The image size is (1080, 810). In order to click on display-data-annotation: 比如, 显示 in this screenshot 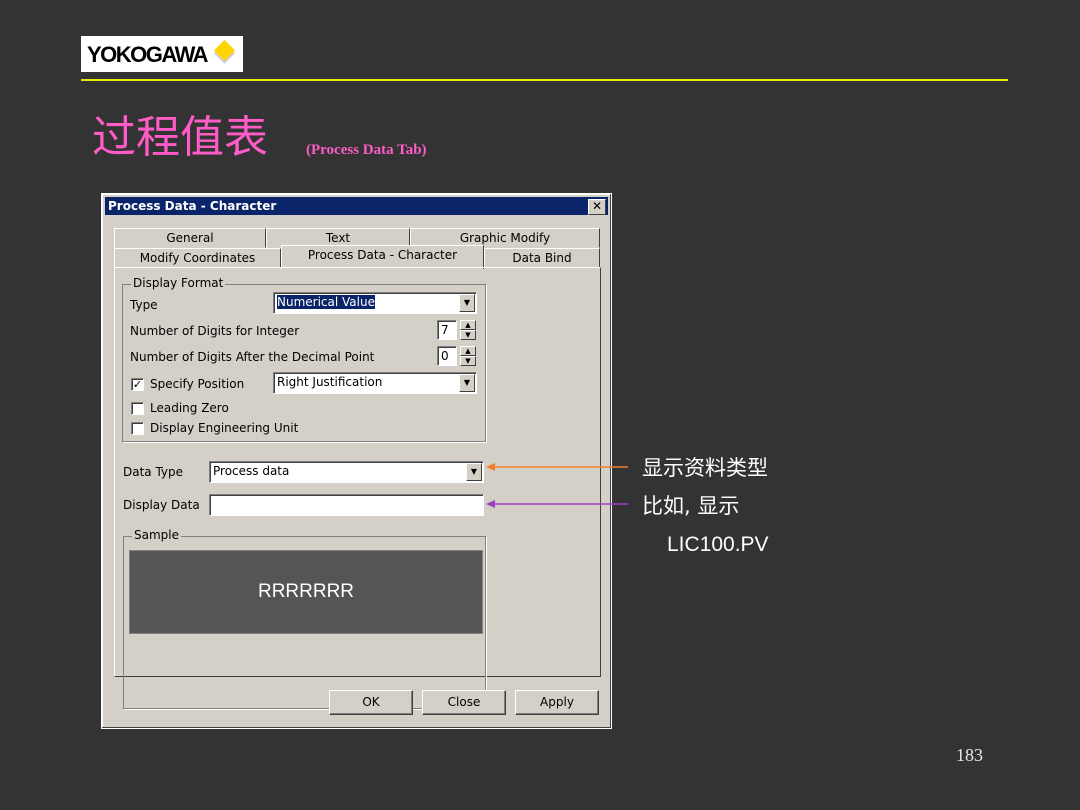, I will do `click(691, 506)`.